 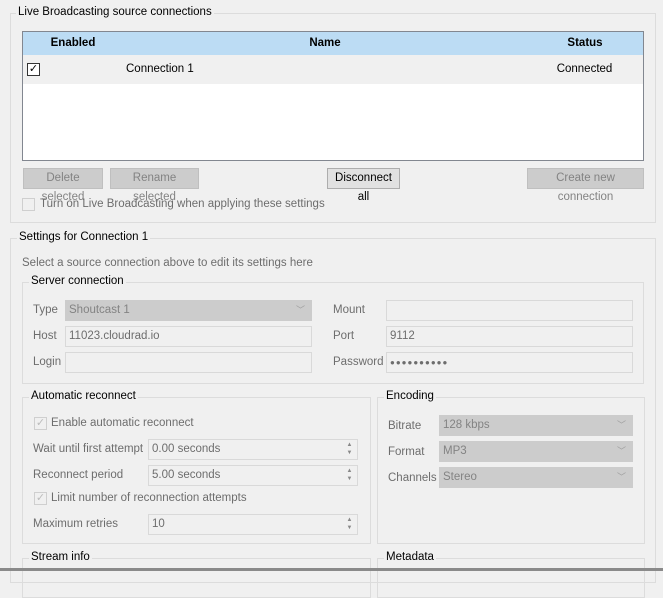 I want to click on retries-label: Maximum retries, so click(x=75, y=524).